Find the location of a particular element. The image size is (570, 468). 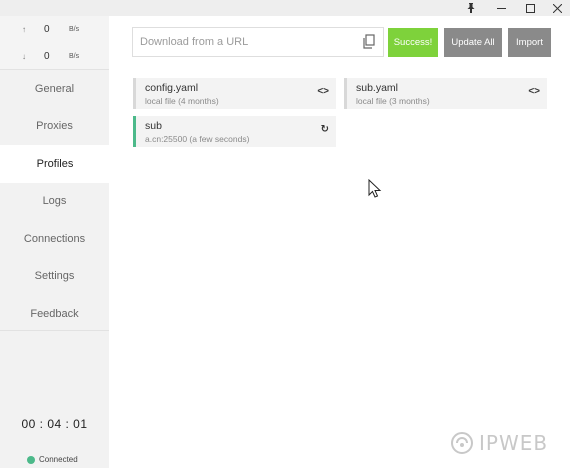

sidebar-item-general: General is located at coordinates (54, 89).